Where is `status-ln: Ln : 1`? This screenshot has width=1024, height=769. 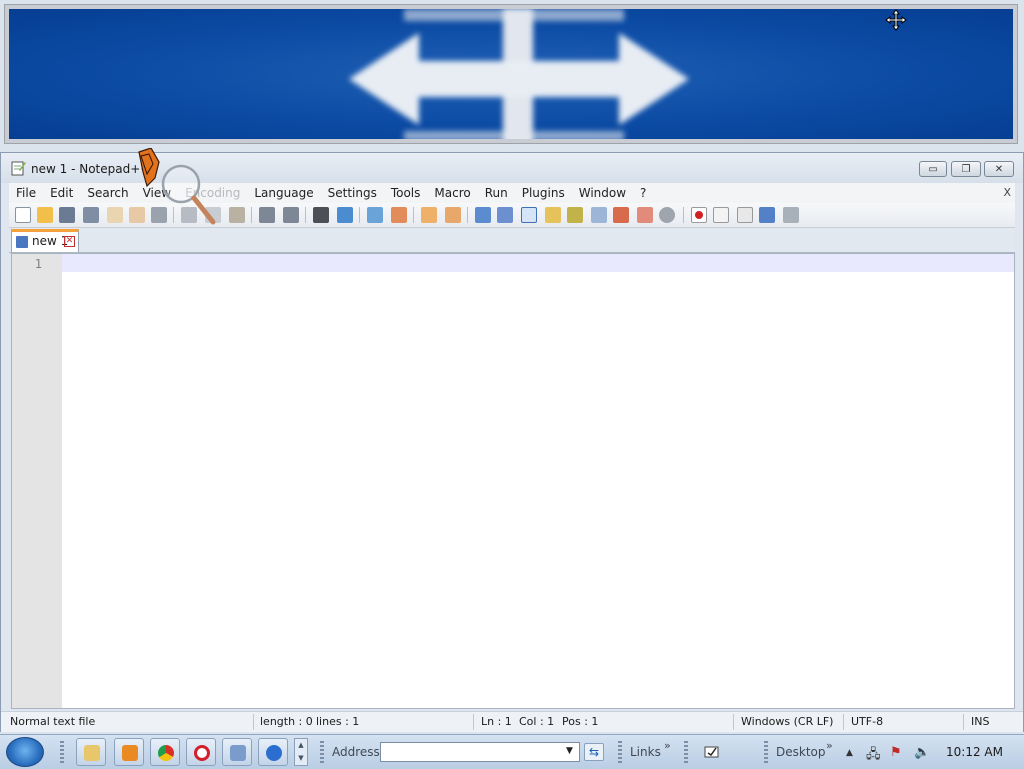
status-ln: Ln : 1 is located at coordinates (496, 721).